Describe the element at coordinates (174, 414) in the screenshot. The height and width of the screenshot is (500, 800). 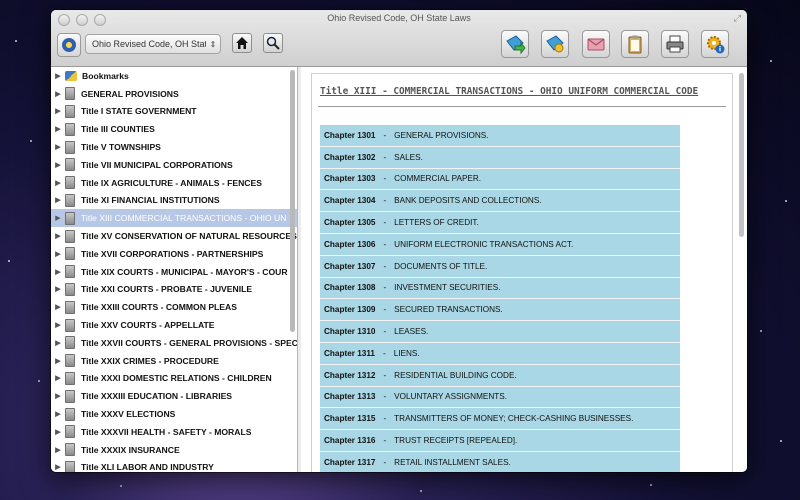
I see `sidebar-item: ▶ Title XXXV ELECTIONS` at that location.